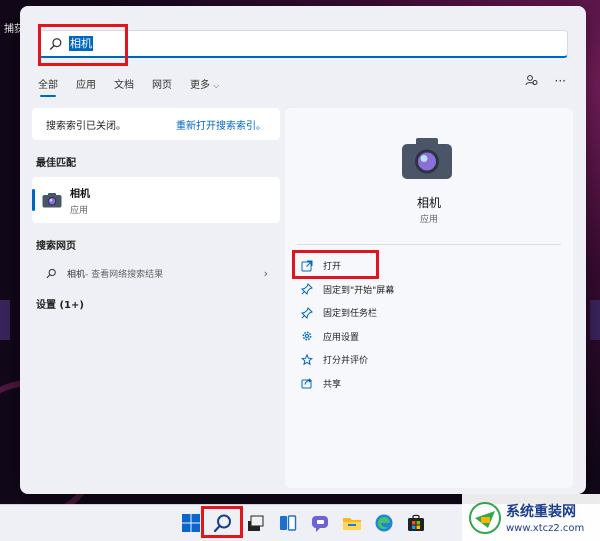  What do you see at coordinates (428, 203) in the screenshot?
I see `detail-app-name: 相机` at bounding box center [428, 203].